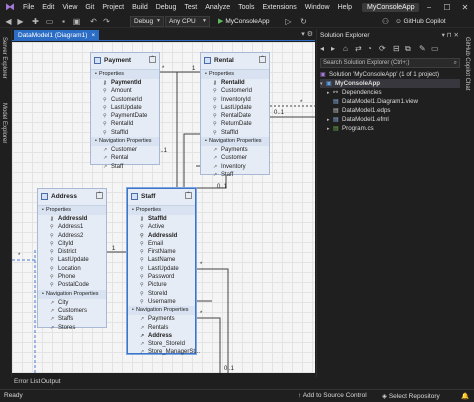  Describe the element at coordinates (396, 48) in the screenshot. I see `collapse-all-icon: ⊟` at that location.